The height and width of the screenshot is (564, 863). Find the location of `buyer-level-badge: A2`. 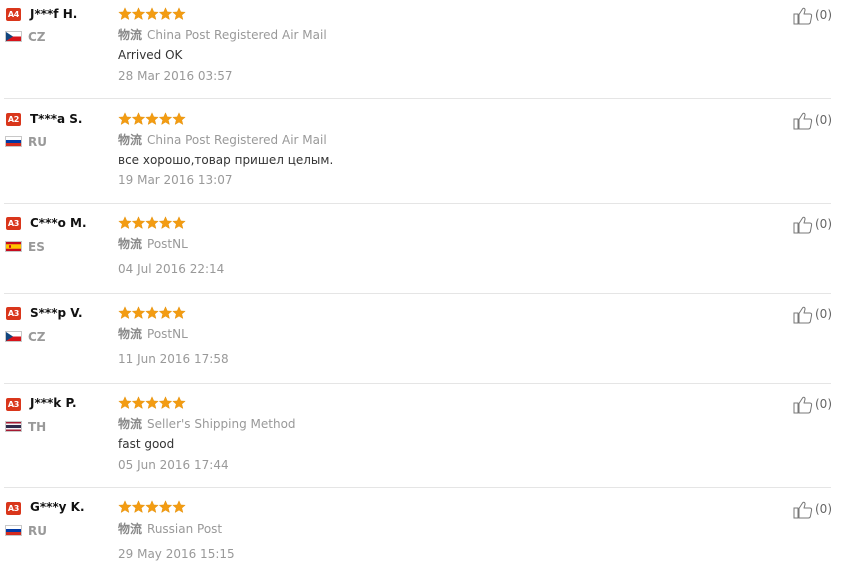

buyer-level-badge: A2 is located at coordinates (13, 119).